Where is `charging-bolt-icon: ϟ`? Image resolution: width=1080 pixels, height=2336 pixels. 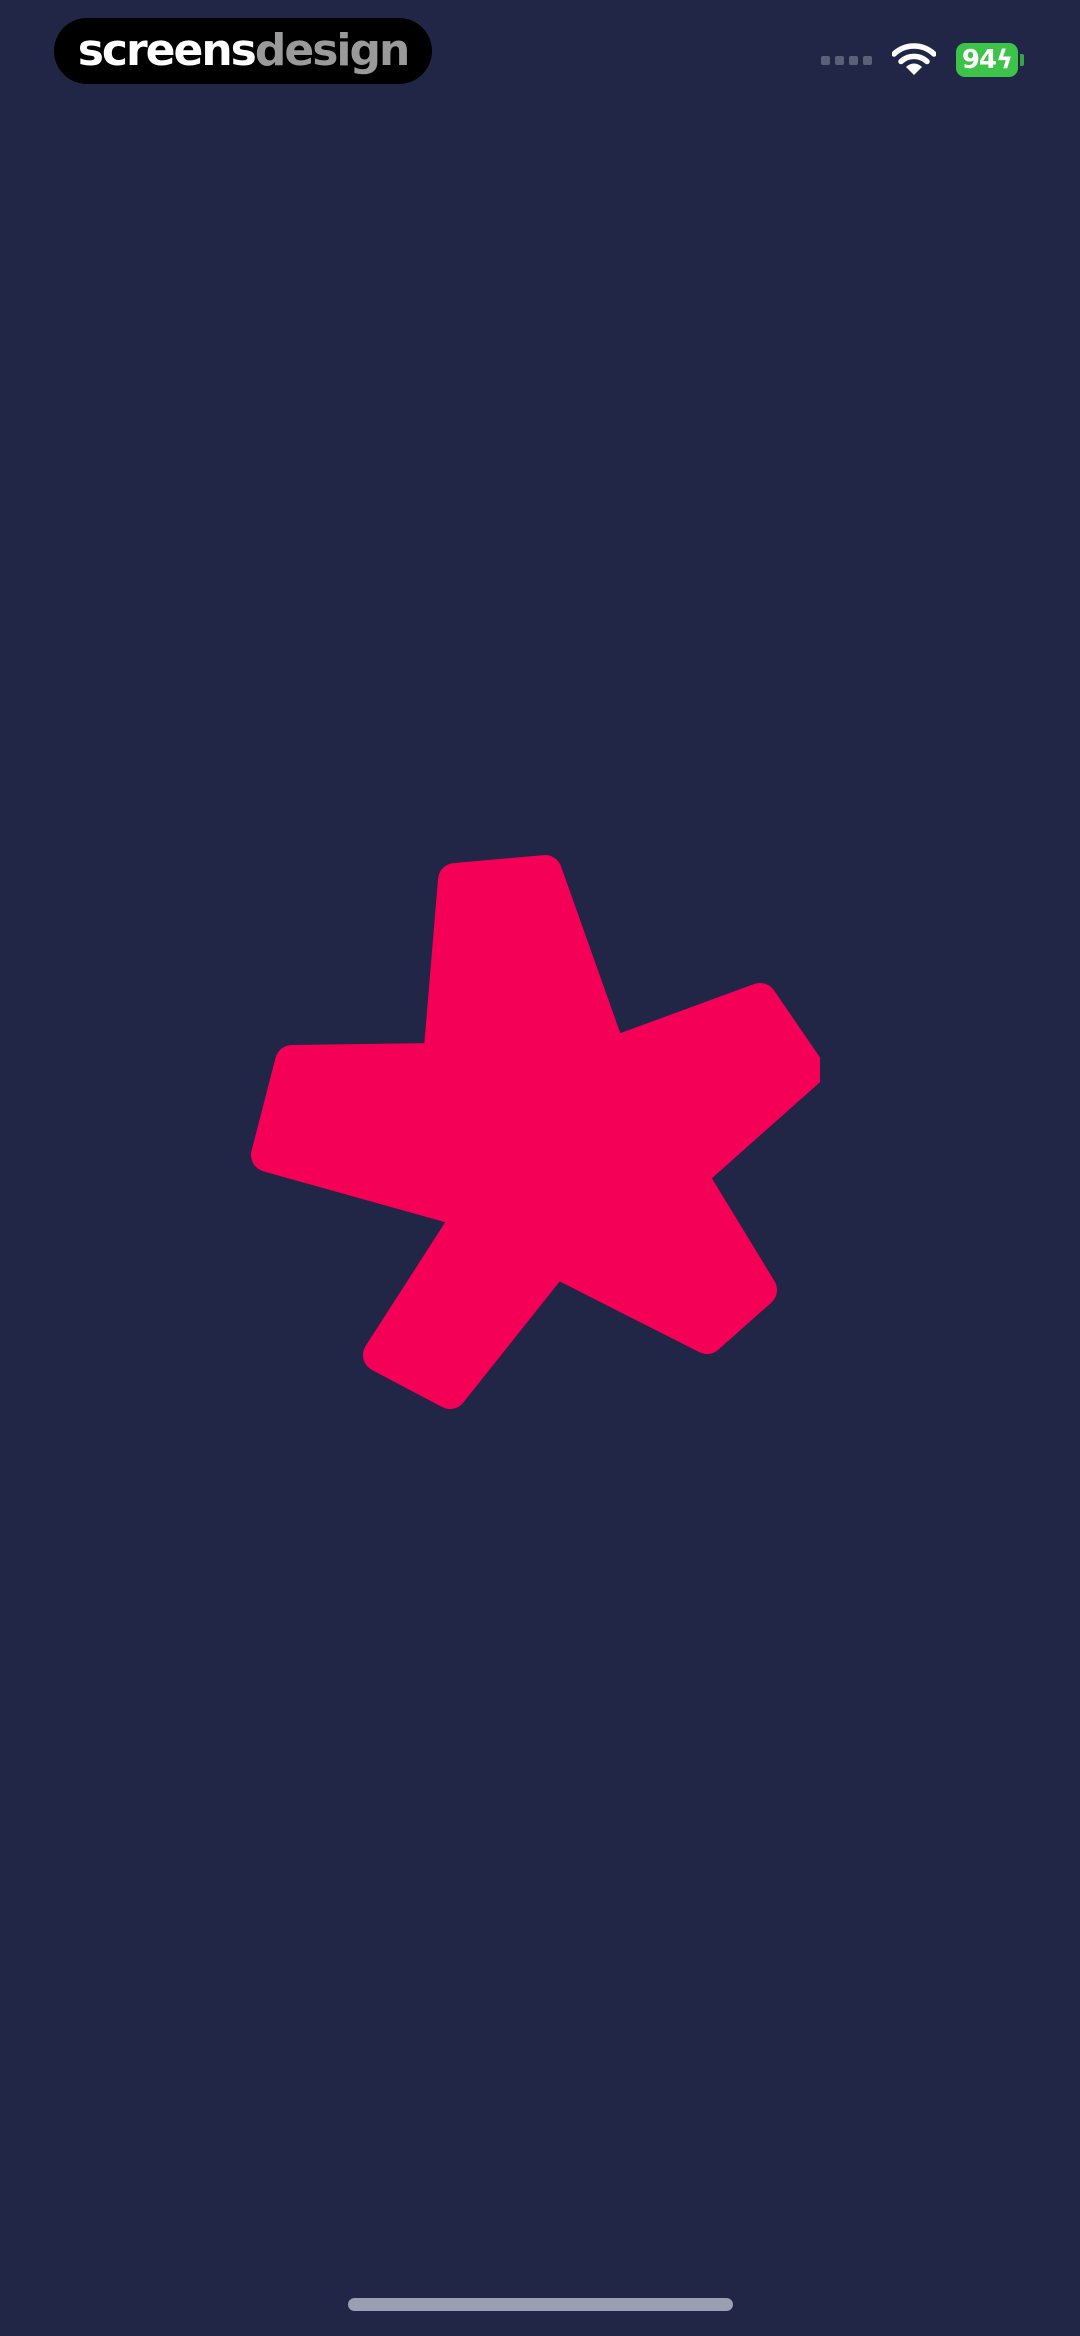
charging-bolt-icon: ϟ is located at coordinates (1004, 60).